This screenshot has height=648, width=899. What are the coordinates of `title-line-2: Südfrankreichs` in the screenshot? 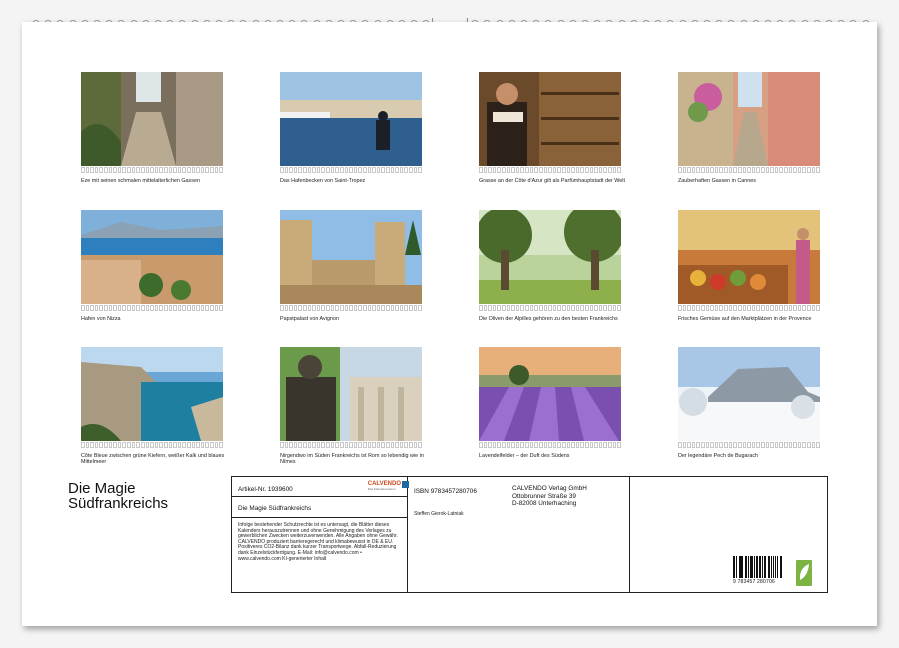 It's located at (118, 503).